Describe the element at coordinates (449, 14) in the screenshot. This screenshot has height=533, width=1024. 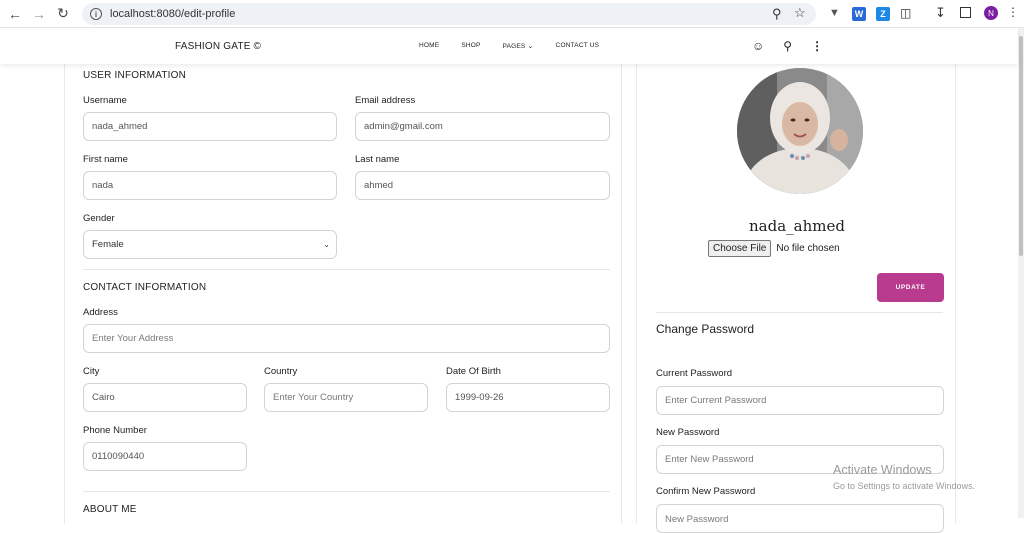
I see `address-bar: i localhost:8080/edit-profile ⚲ ☆` at that location.